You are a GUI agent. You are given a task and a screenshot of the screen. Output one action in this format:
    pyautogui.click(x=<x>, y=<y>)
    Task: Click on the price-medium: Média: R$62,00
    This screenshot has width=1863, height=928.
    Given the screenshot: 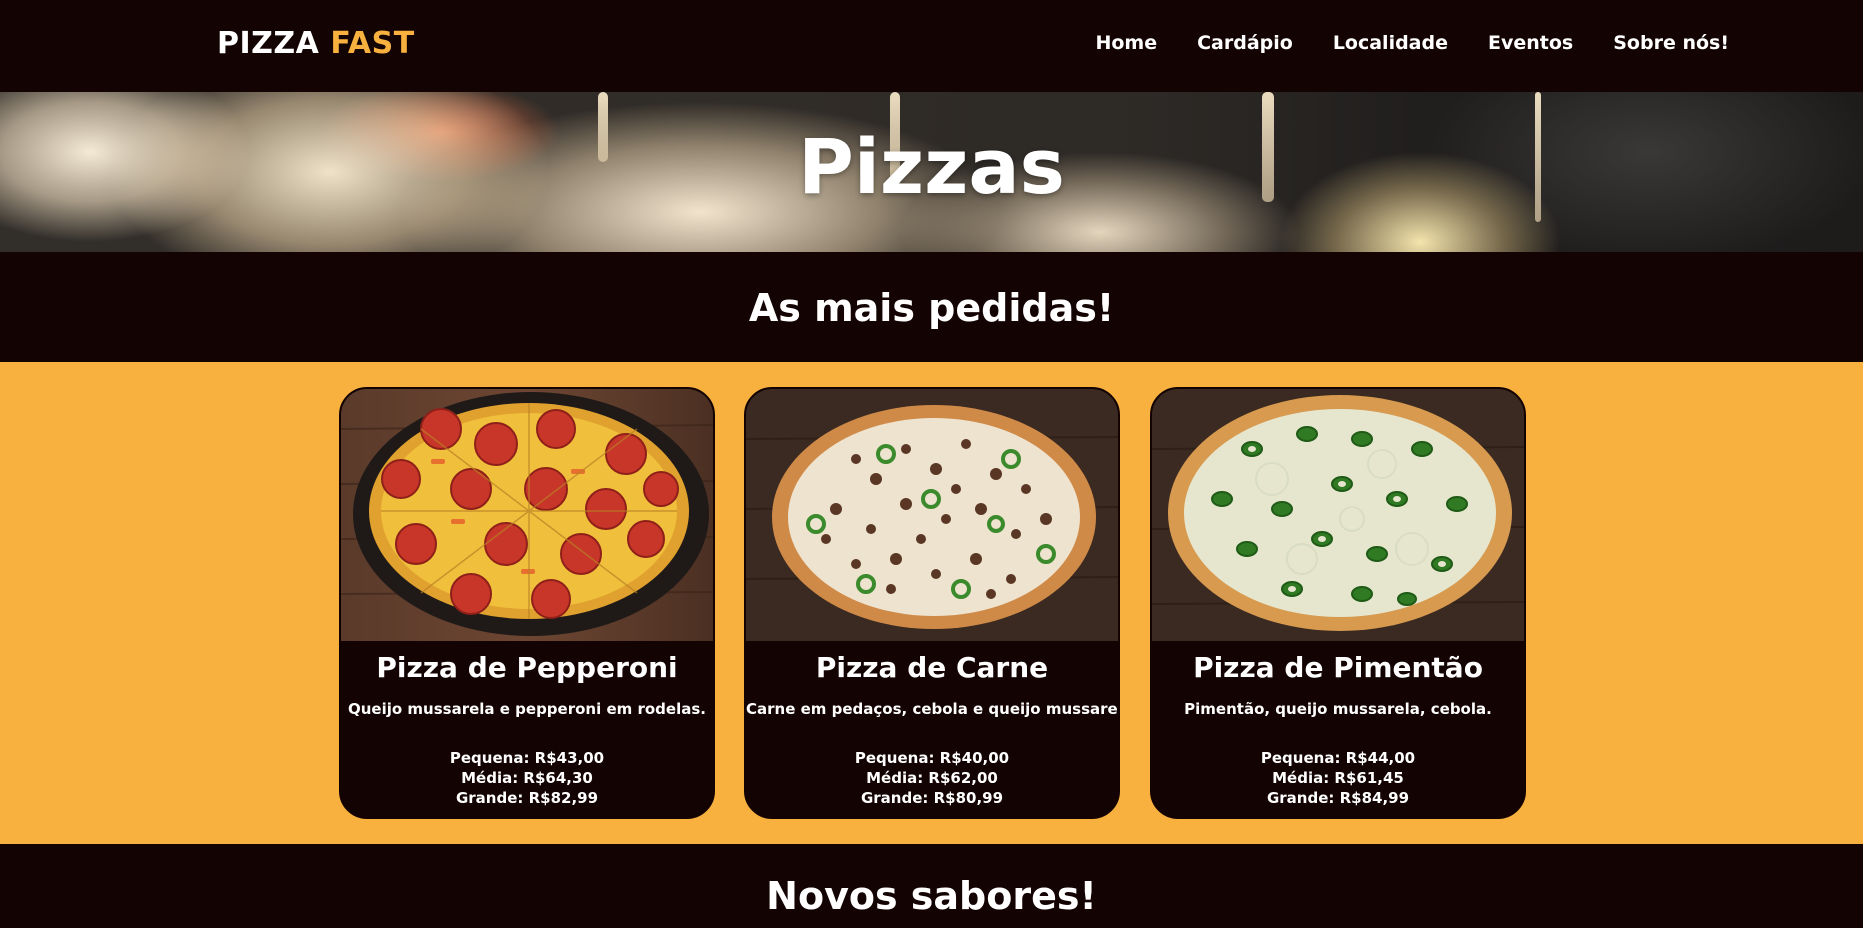 What is the action you would take?
    pyautogui.click(x=932, y=778)
    